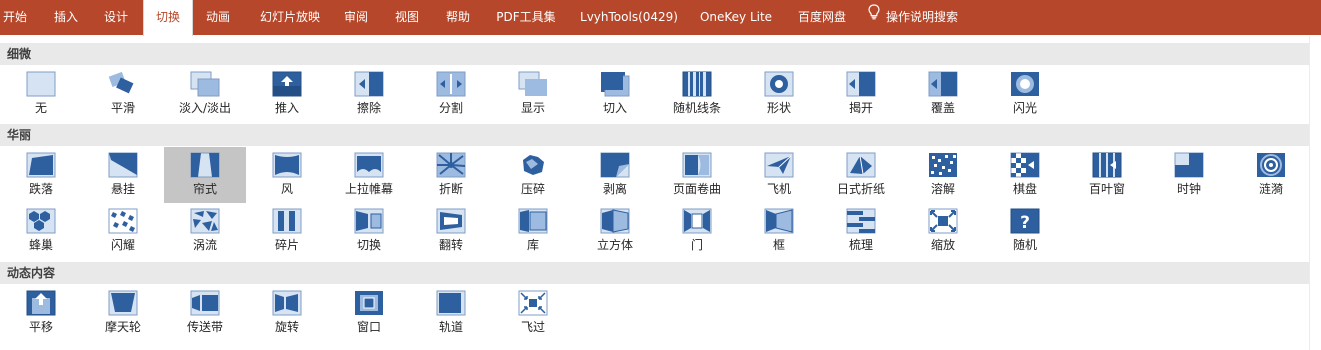  Describe the element at coordinates (1107, 175) in the screenshot. I see `transition-blinds: 百叶窗` at that location.